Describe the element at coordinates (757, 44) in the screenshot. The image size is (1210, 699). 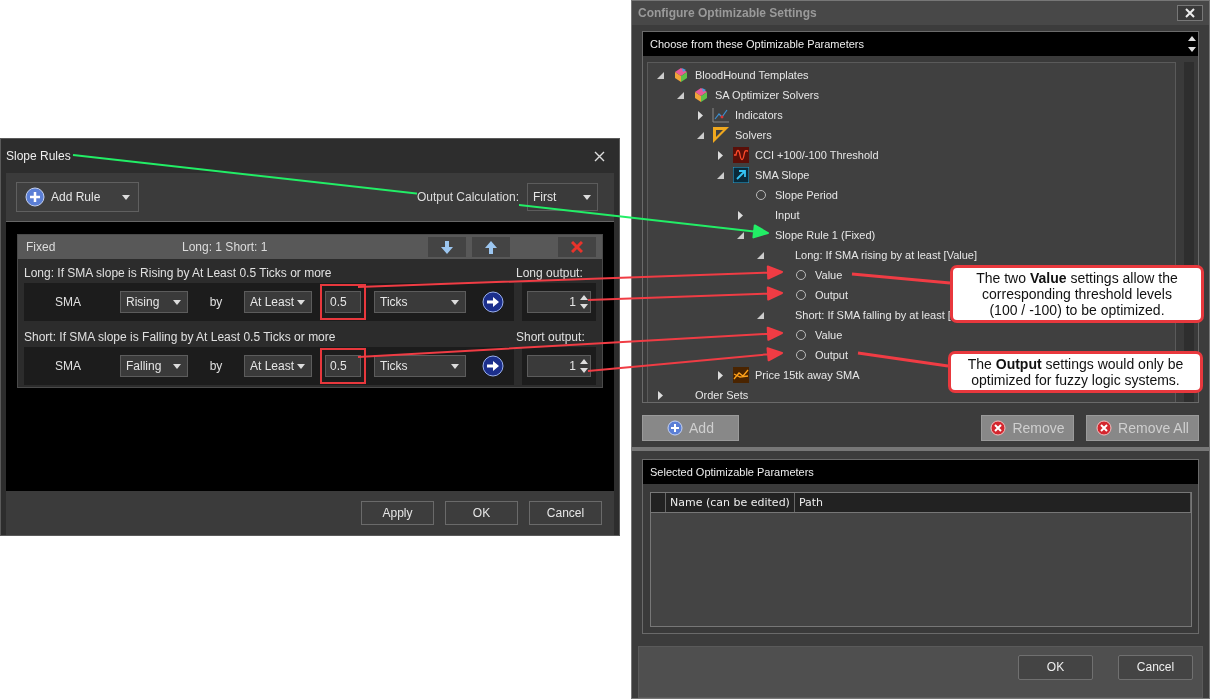
I see `panel-header: Choose from these Optimizable Parameters` at that location.